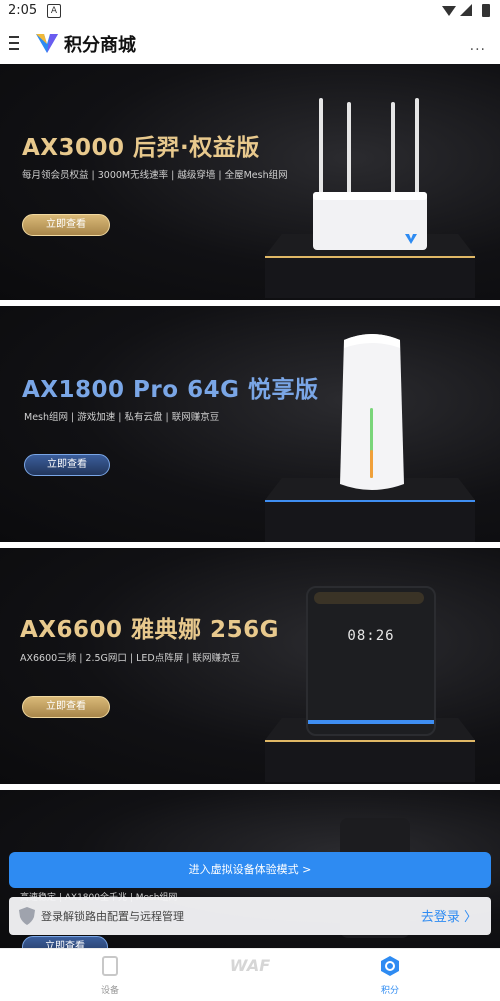 The width and height of the screenshot is (500, 1001). What do you see at coordinates (372, 412) in the screenshot?
I see `router-ax1800-image` at bounding box center [372, 412].